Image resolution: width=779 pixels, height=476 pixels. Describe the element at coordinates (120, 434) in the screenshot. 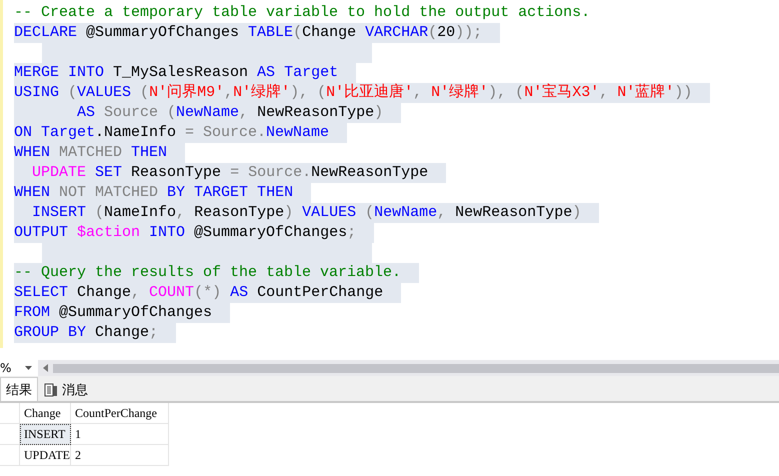

I see `table-cell: 1` at that location.